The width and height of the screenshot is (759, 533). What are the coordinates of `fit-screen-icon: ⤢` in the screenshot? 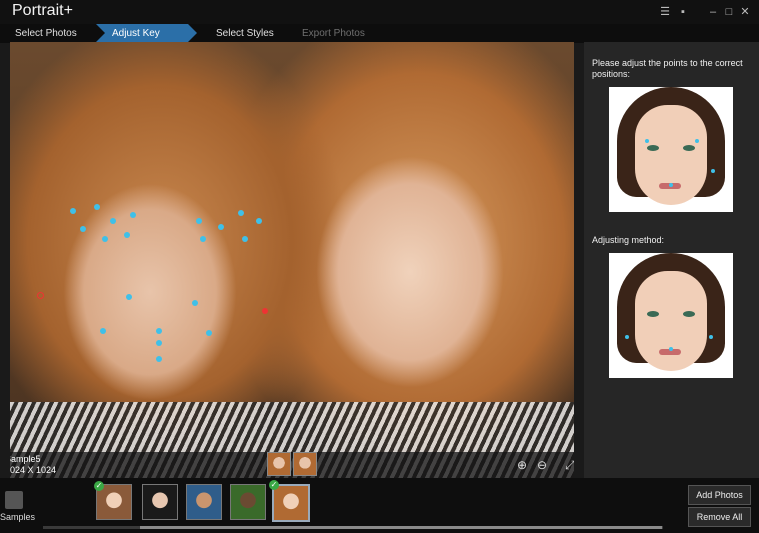 It's located at (568, 465).